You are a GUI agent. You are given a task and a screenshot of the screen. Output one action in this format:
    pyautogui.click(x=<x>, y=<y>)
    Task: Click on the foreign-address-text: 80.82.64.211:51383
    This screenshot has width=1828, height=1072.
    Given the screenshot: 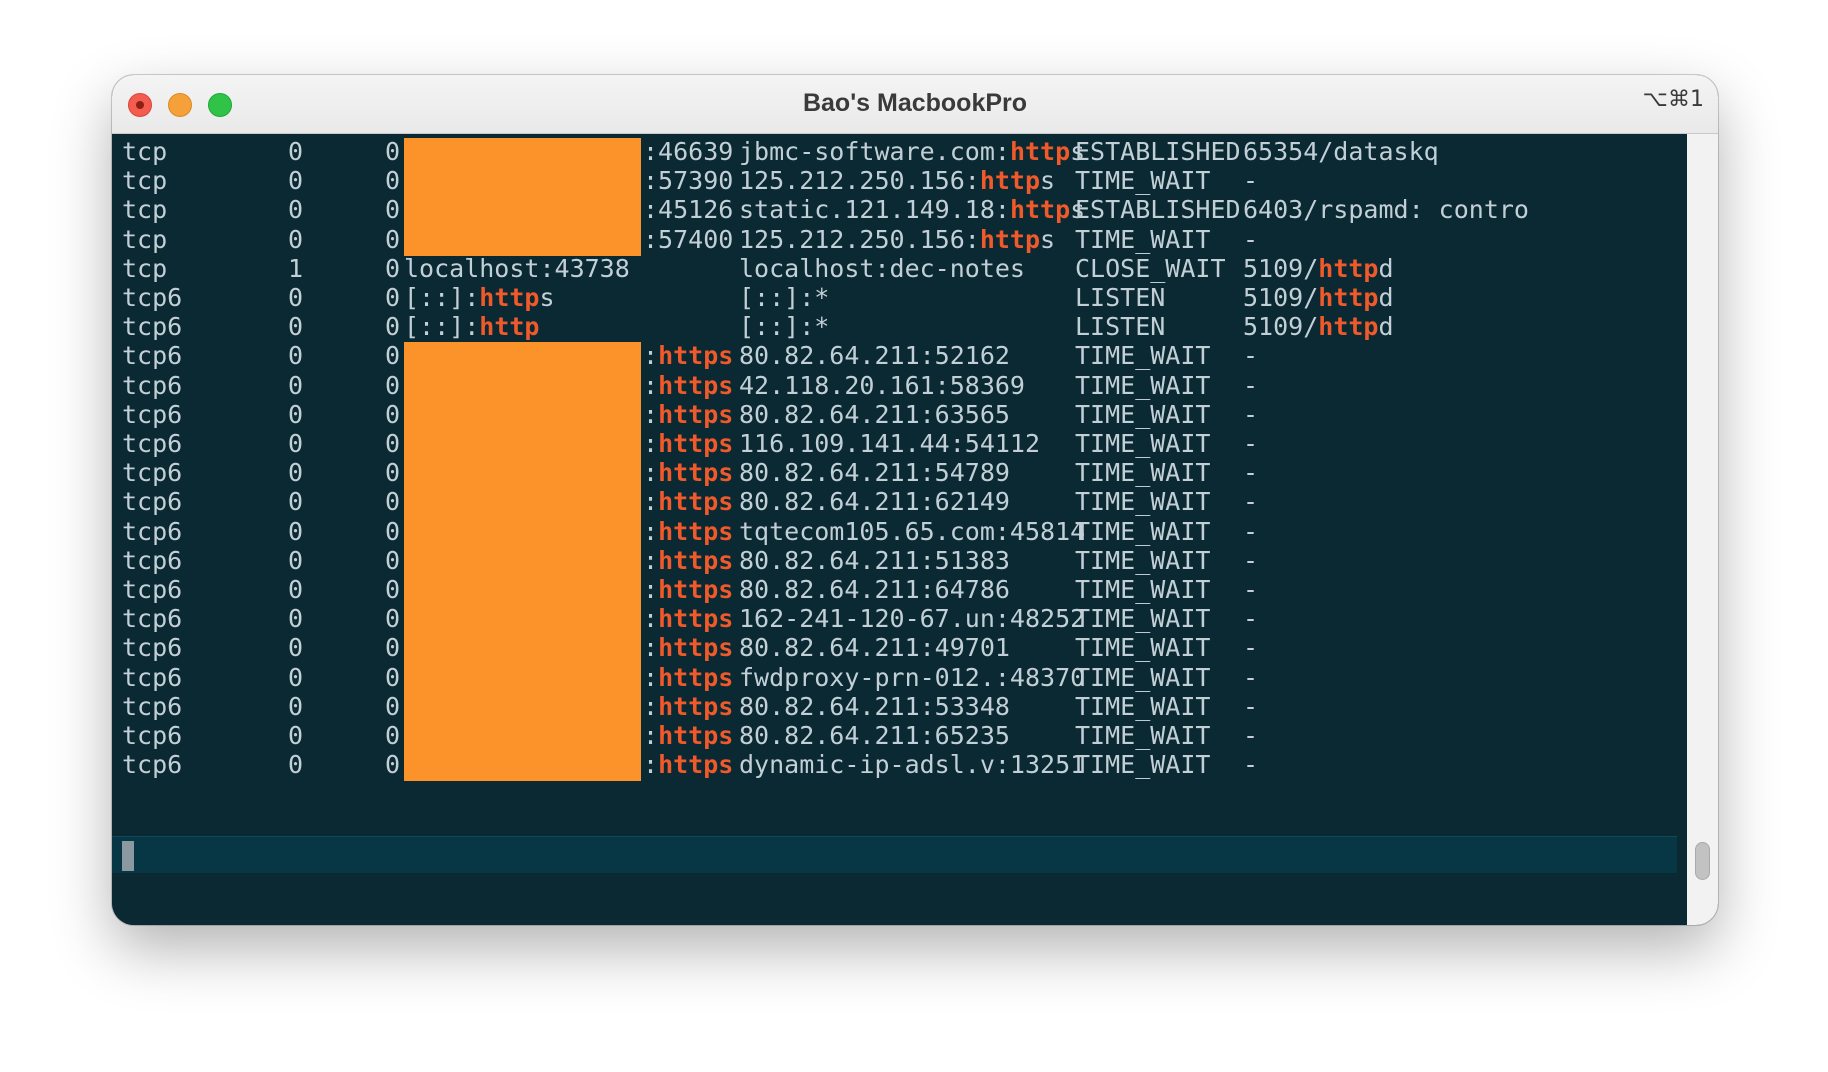 What is the action you would take?
    pyautogui.click(x=874, y=560)
    